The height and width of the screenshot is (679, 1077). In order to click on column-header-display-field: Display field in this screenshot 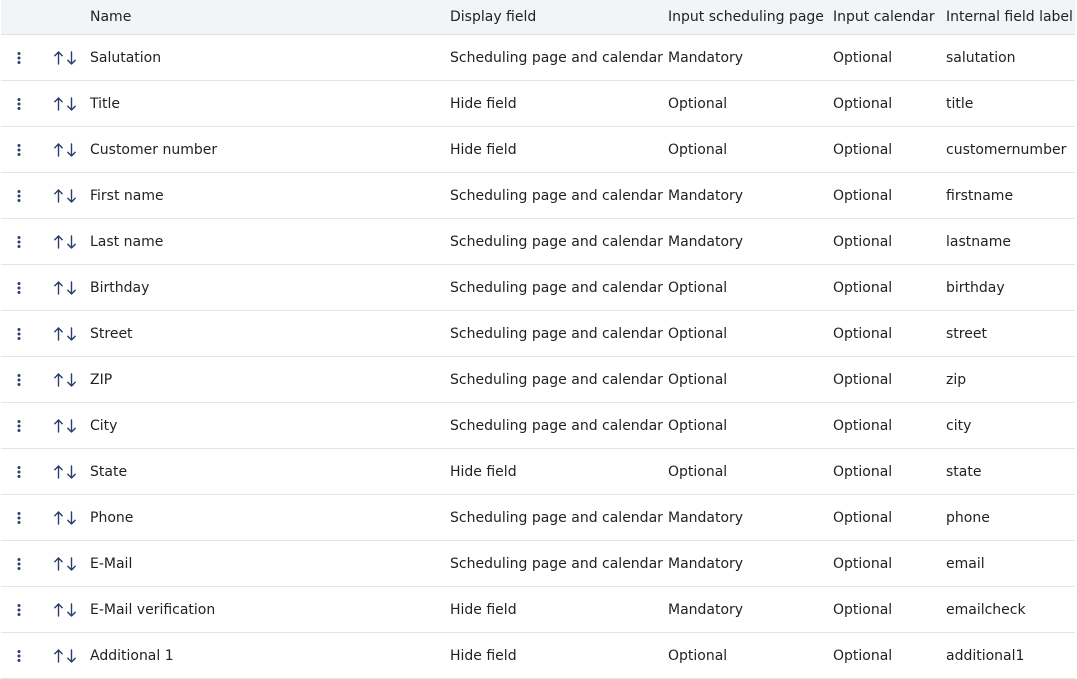, I will do `click(493, 17)`.